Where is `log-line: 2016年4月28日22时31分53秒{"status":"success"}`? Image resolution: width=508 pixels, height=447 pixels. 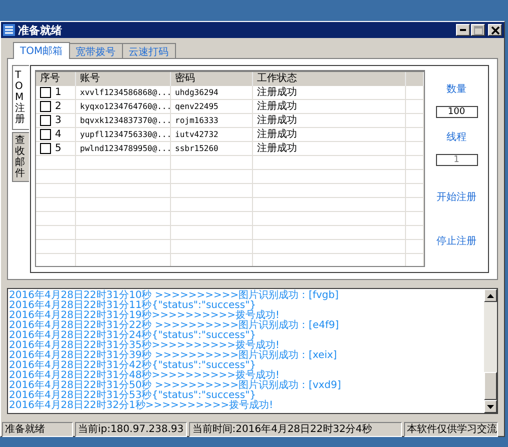 log-line: 2016年4月28日22时31分53秒{"status":"success"} is located at coordinates (132, 396).